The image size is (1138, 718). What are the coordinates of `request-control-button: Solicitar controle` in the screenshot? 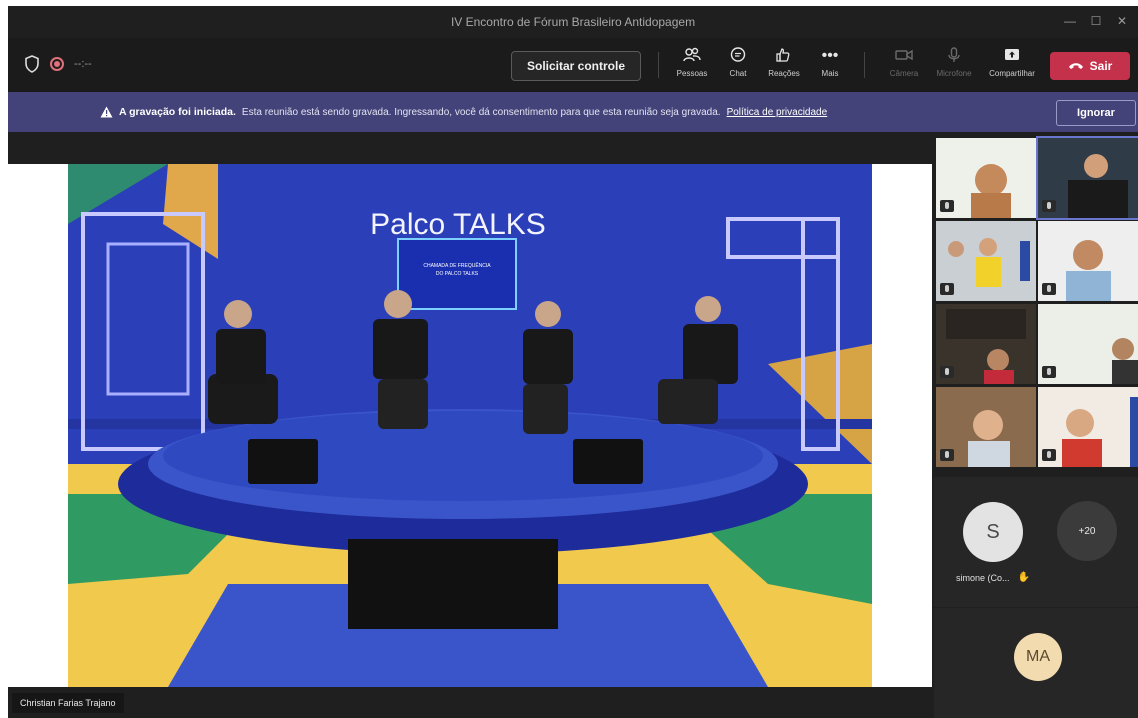 It's located at (576, 66).